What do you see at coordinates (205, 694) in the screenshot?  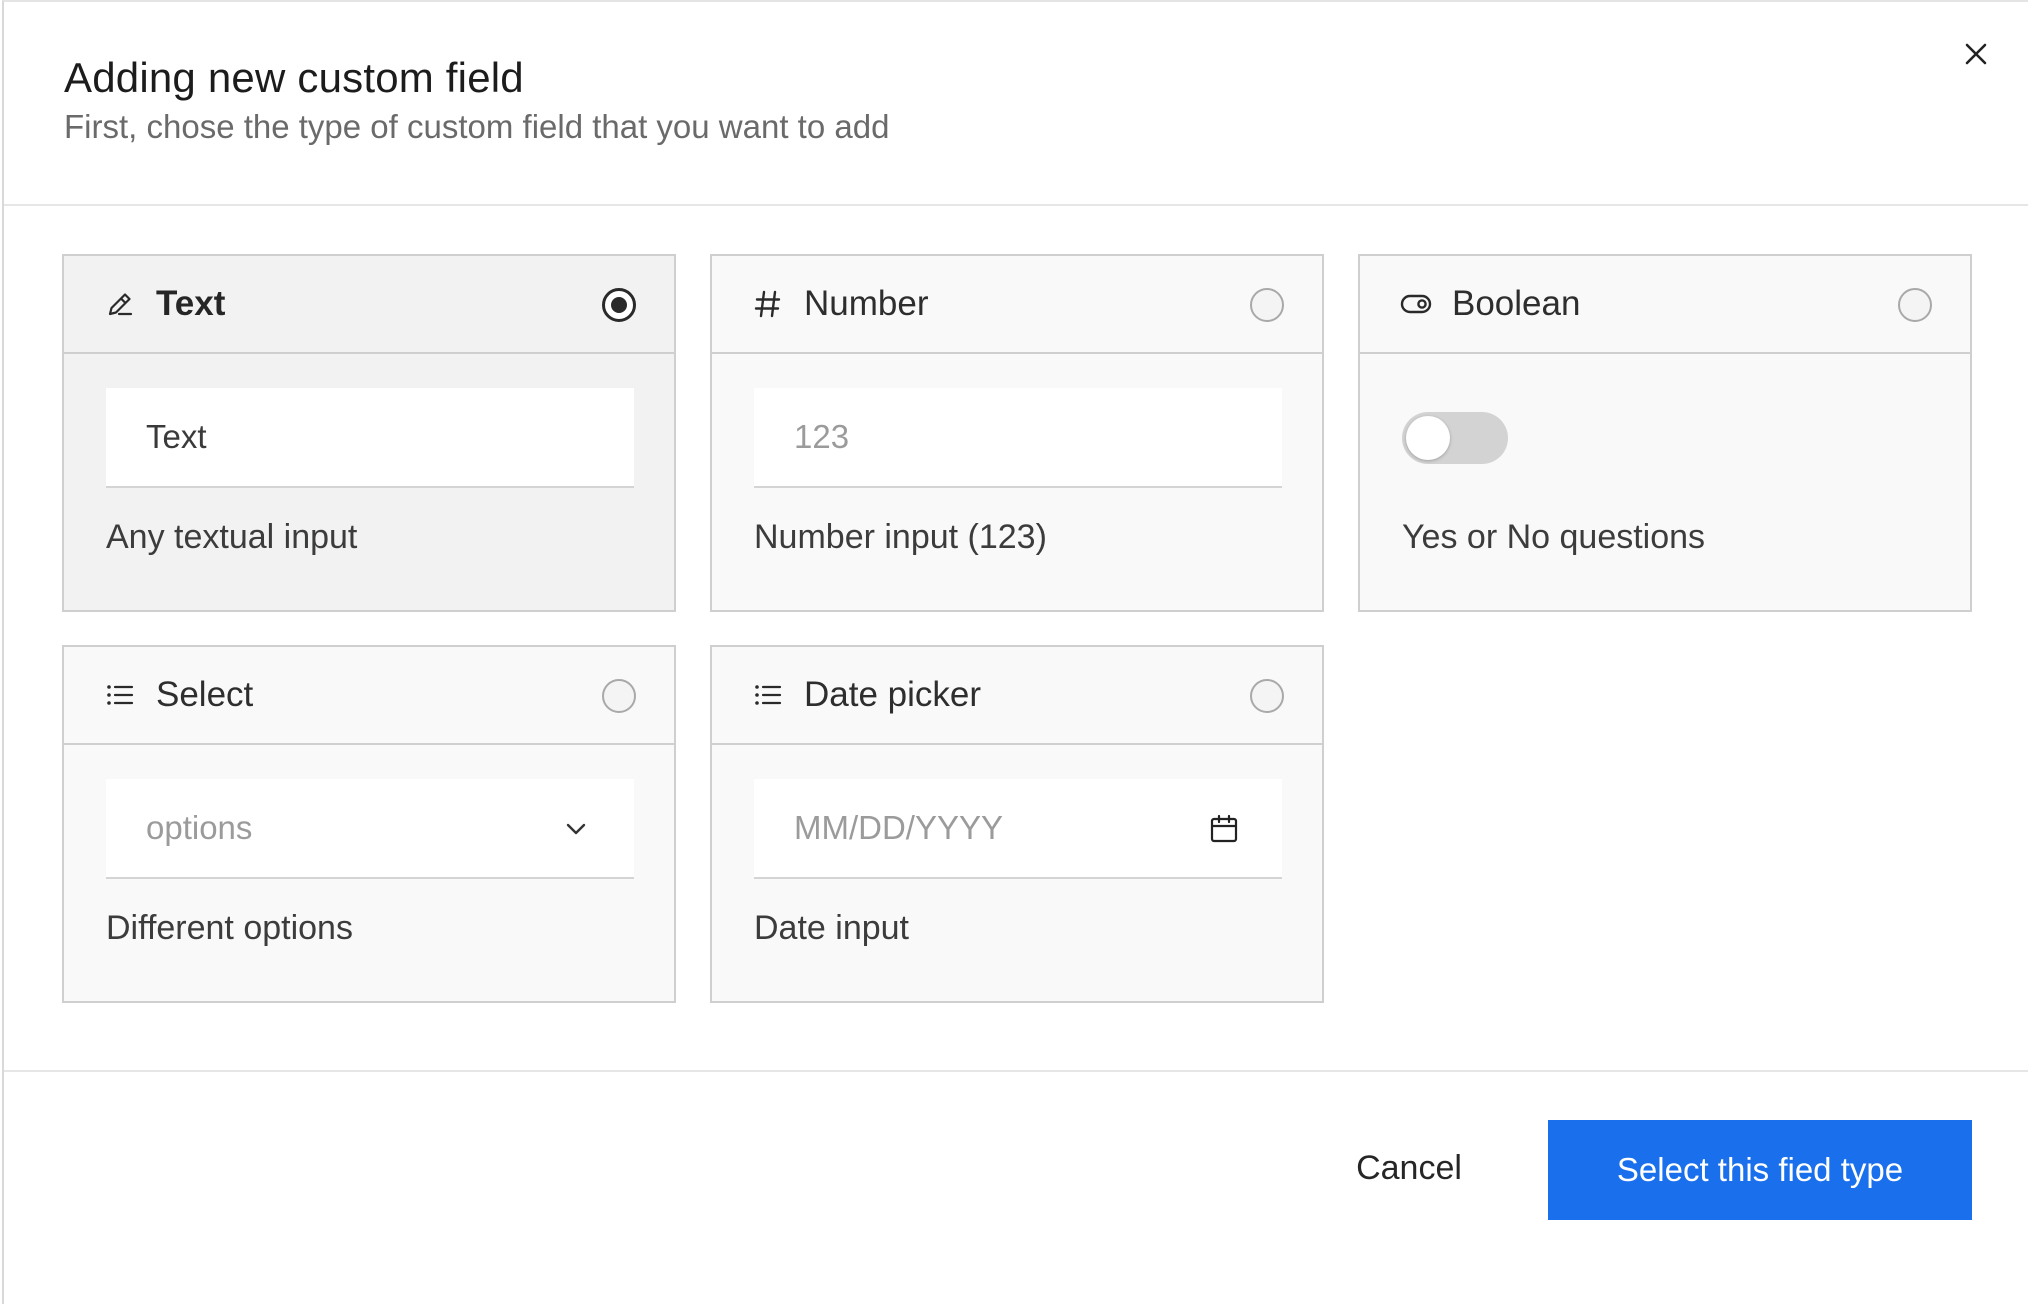 I see `card-title-select: Select` at bounding box center [205, 694].